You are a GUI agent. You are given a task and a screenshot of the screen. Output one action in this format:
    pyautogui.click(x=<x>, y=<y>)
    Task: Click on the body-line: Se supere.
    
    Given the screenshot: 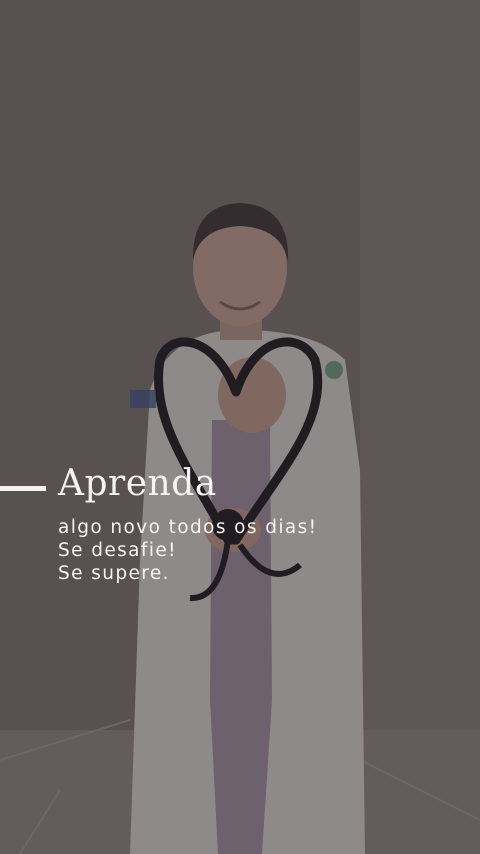 What is the action you would take?
    pyautogui.click(x=114, y=573)
    